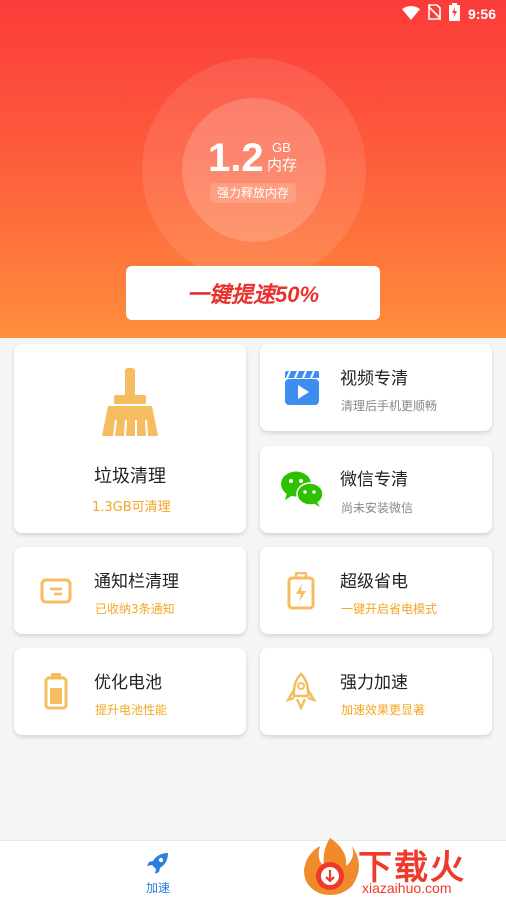  Describe the element at coordinates (374, 480) in the screenshot. I see `card-wechat-title: 微信专清` at that location.